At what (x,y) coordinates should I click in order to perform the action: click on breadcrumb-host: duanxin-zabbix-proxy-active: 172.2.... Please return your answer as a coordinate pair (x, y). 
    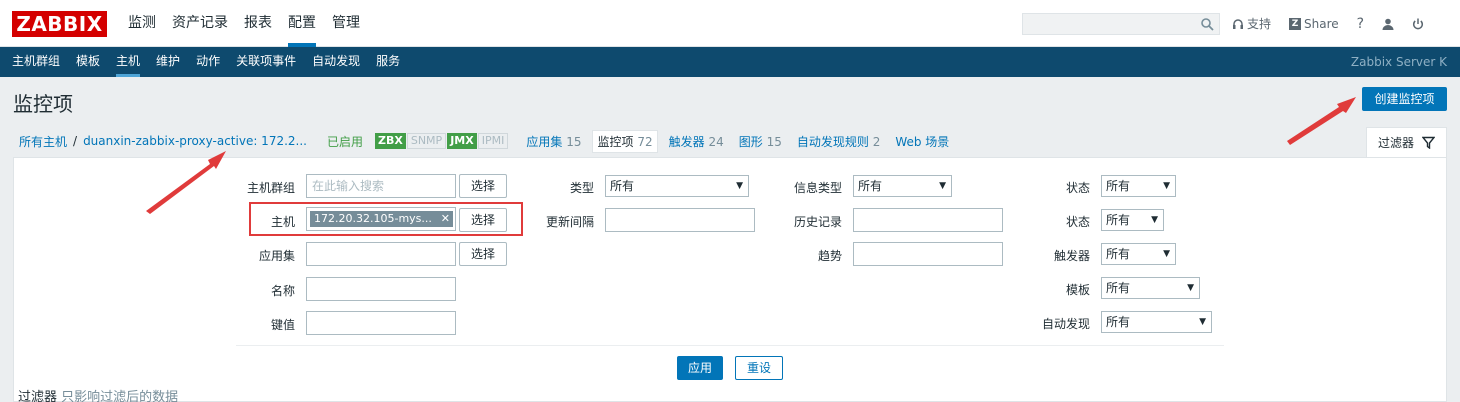
    Looking at the image, I should click on (195, 141).